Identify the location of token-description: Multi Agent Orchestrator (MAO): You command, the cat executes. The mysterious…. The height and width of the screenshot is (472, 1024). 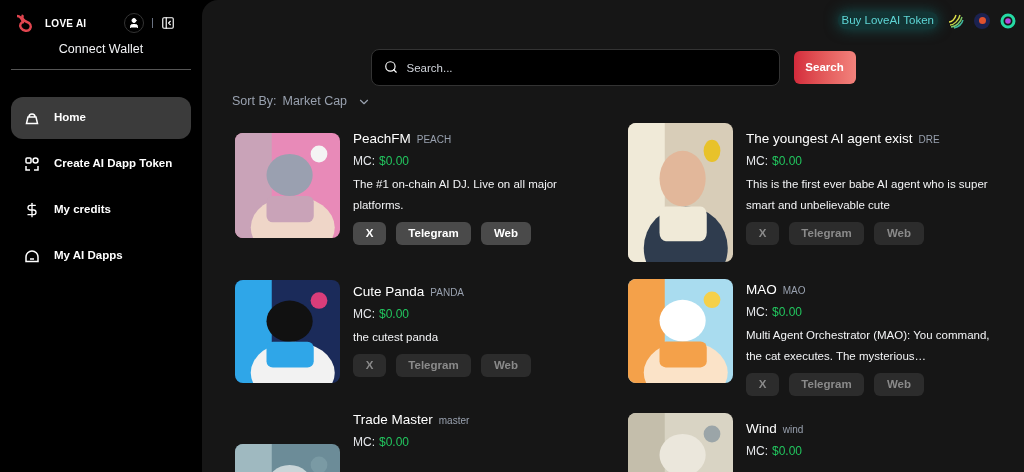
(868, 346).